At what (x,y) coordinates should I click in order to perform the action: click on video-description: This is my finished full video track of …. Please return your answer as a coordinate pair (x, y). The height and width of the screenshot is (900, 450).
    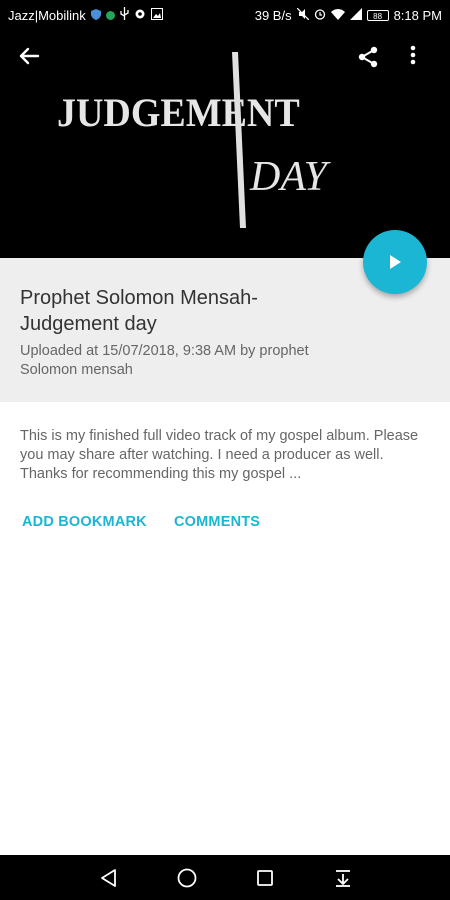
    Looking at the image, I should click on (219, 455).